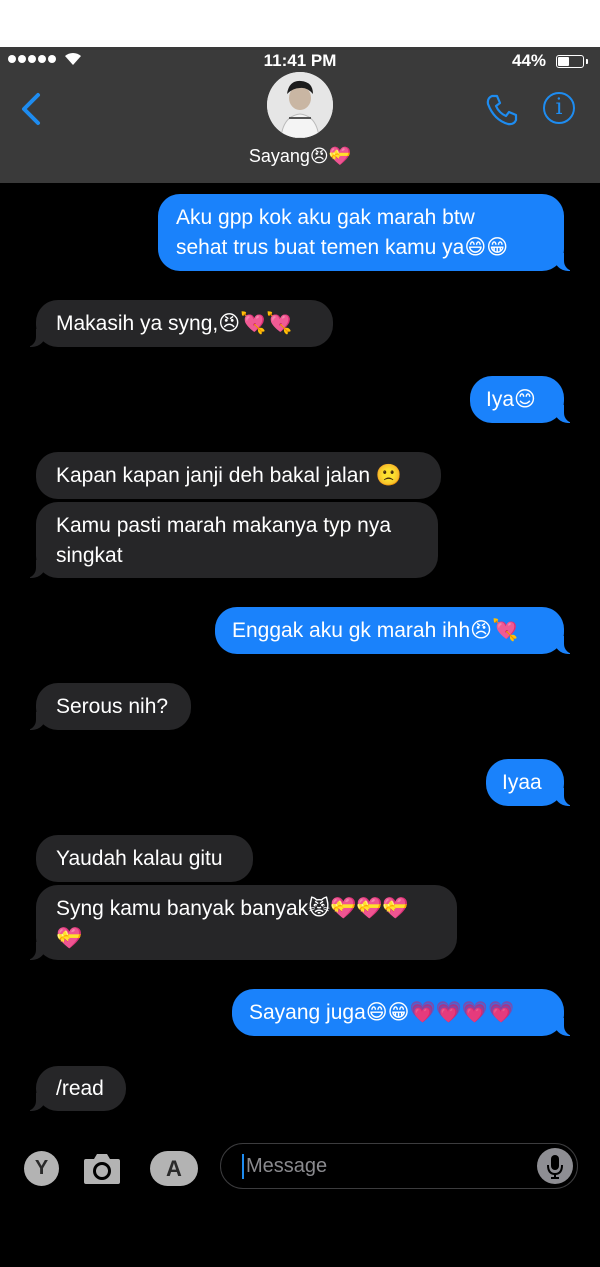  I want to click on message-bubble-incoming: Yaudah kalau gitu, so click(144, 858).